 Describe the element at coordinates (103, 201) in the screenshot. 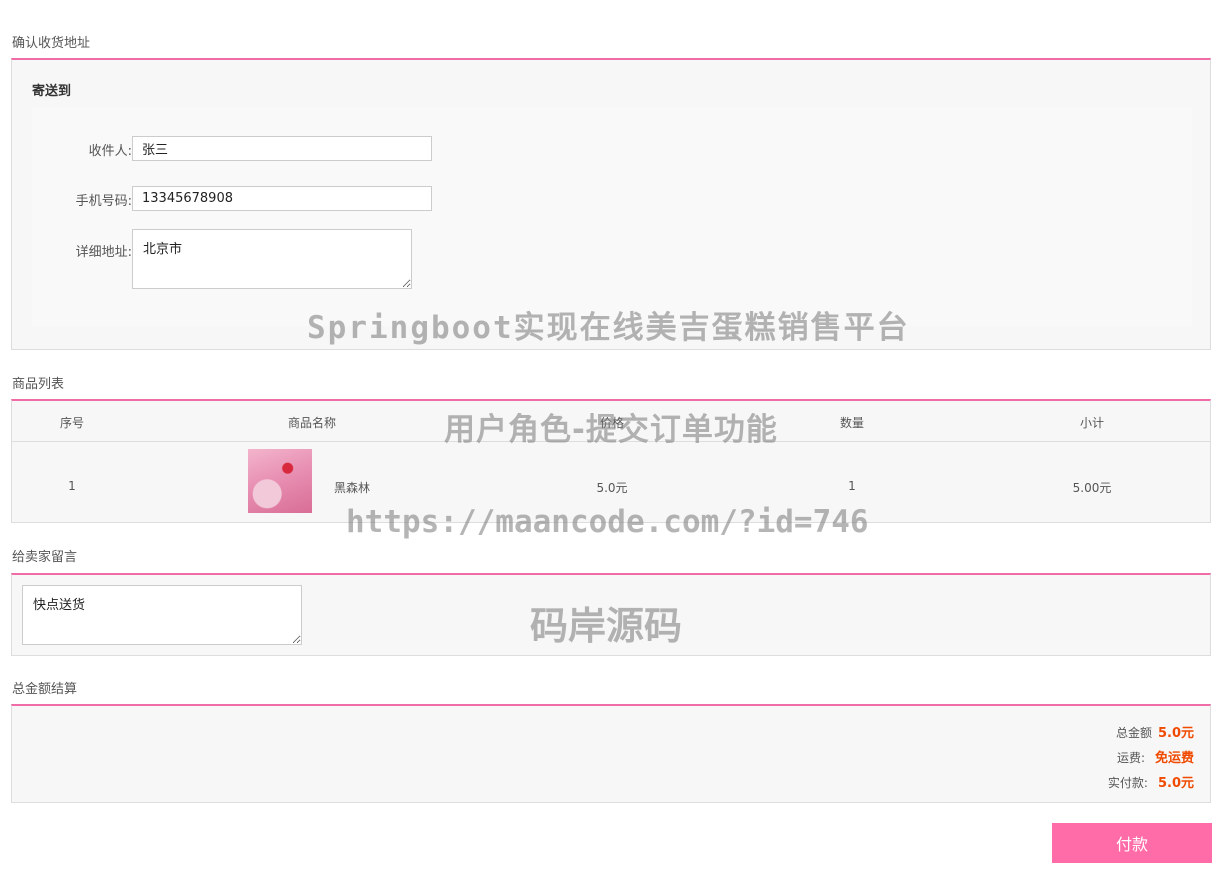

I see `phone-label: 手机号码:` at that location.